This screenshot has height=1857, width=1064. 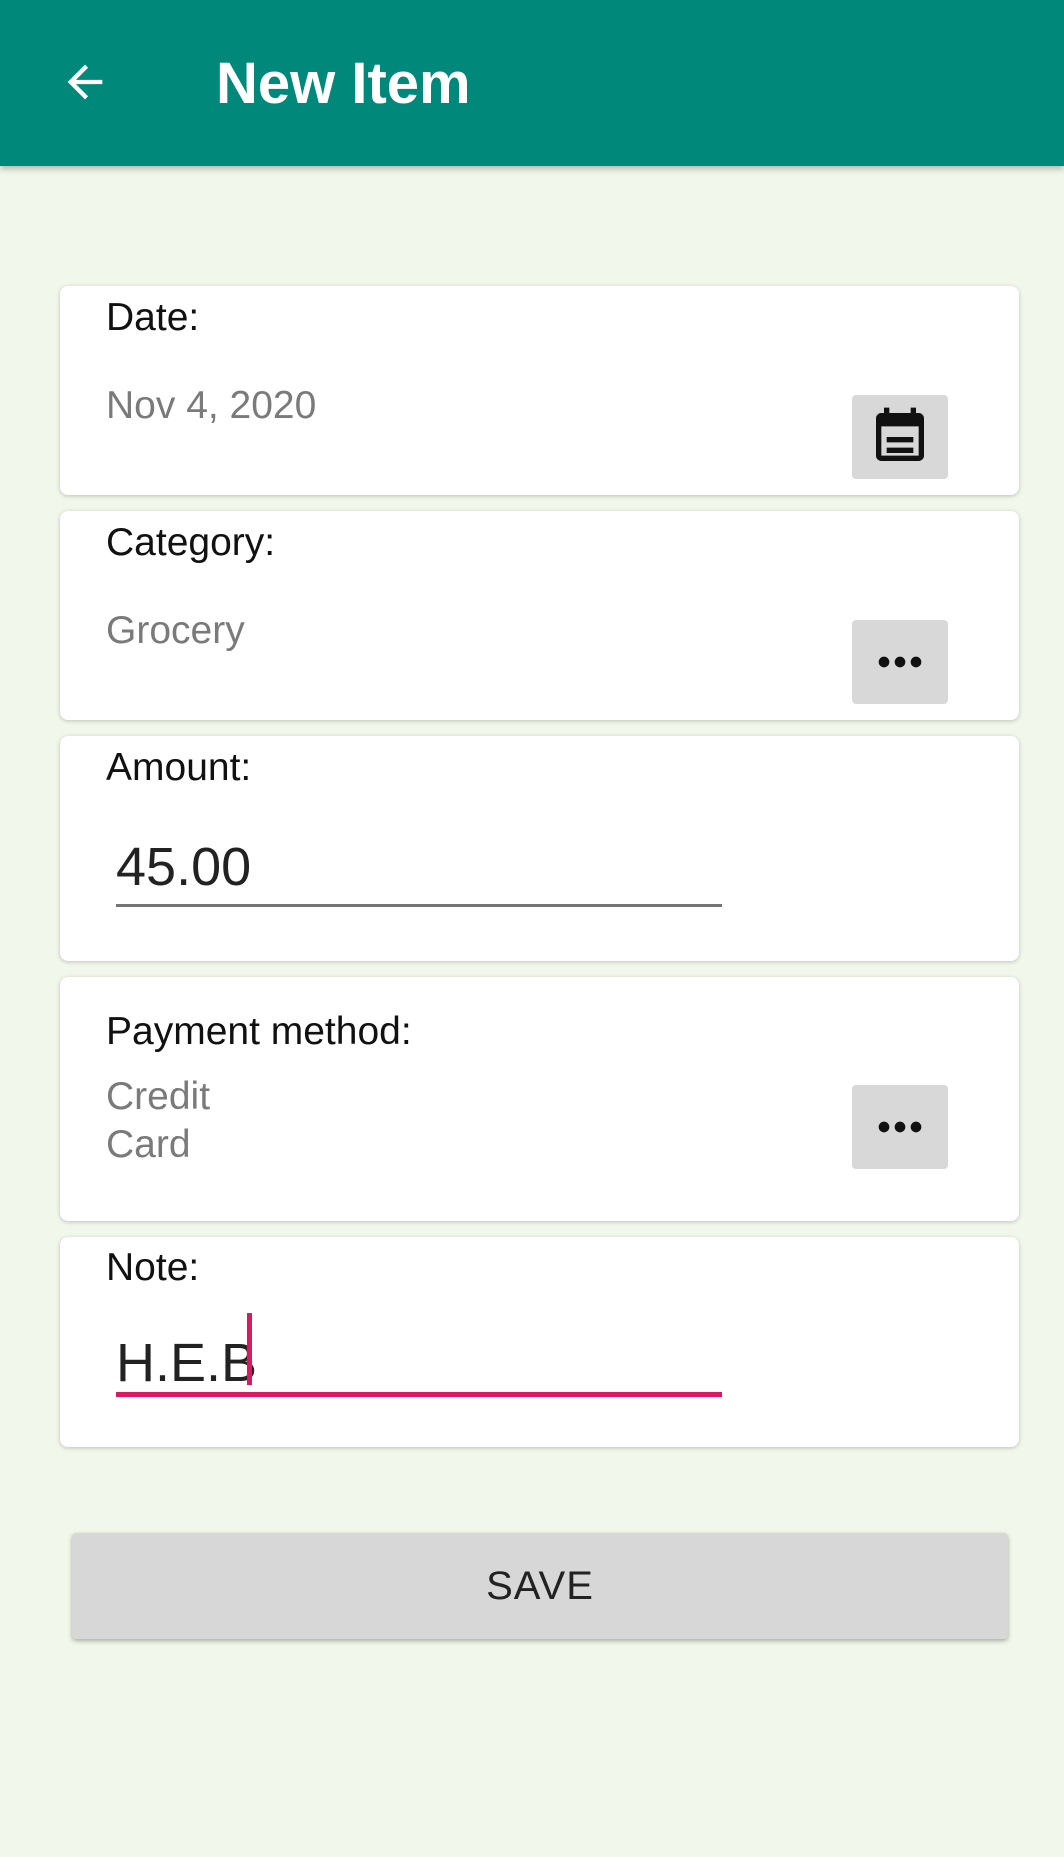 I want to click on amount-card: Amount:, so click(x=539, y=848).